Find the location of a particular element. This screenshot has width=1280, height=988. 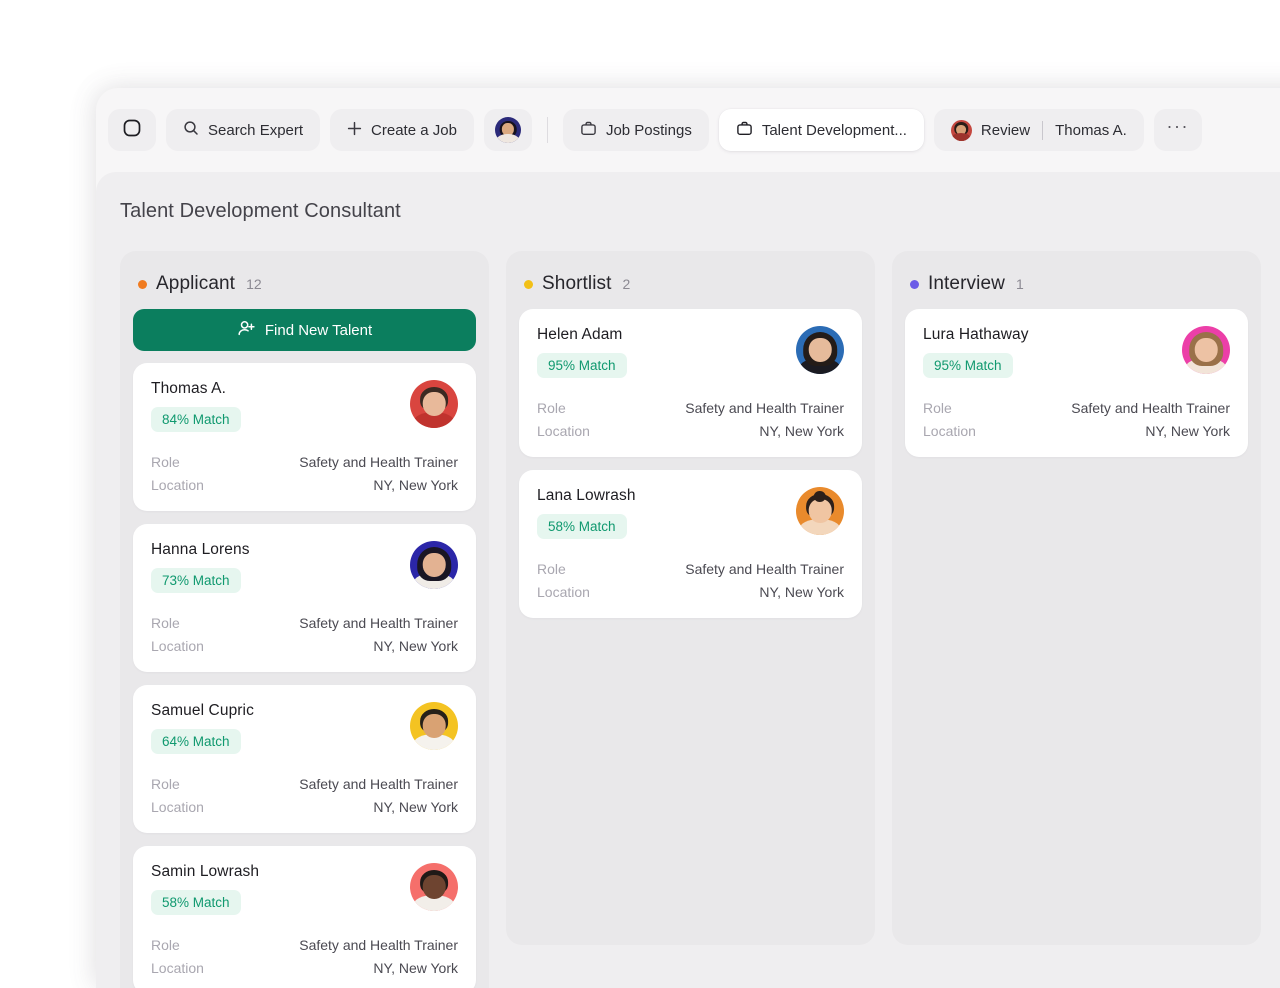

avatar is located at coordinates (961, 130).